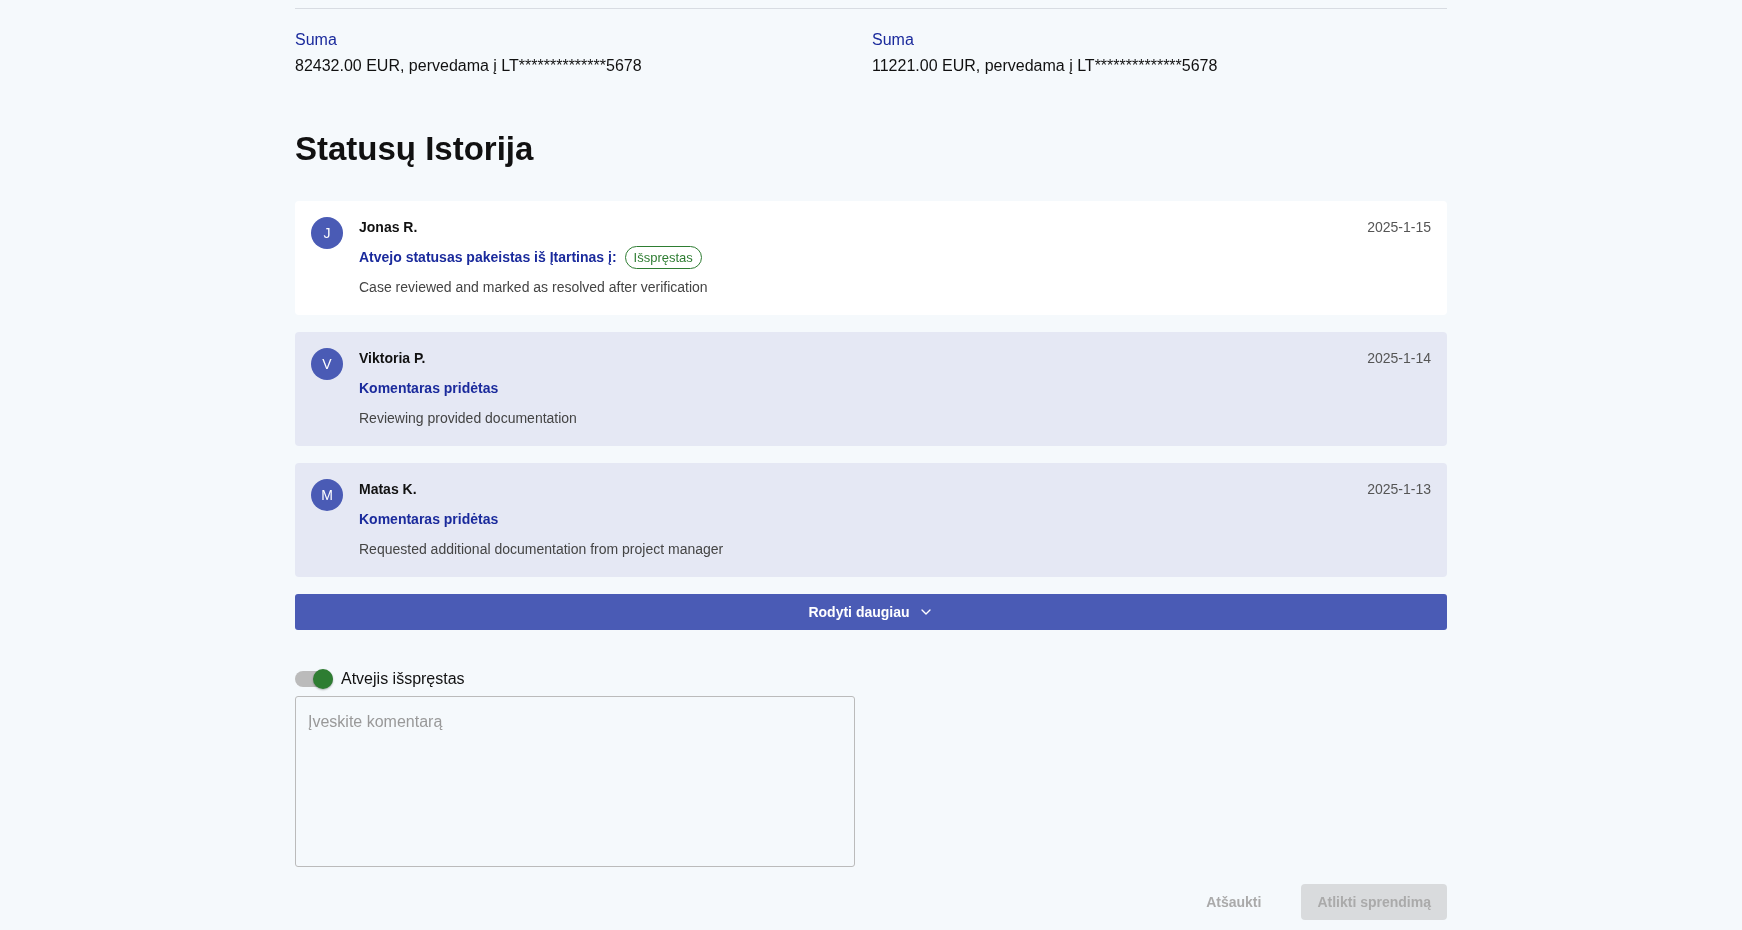  What do you see at coordinates (469, 66) in the screenshot?
I see `amount-value: 82432.00 EUR, pervedama į LT**************5678` at bounding box center [469, 66].